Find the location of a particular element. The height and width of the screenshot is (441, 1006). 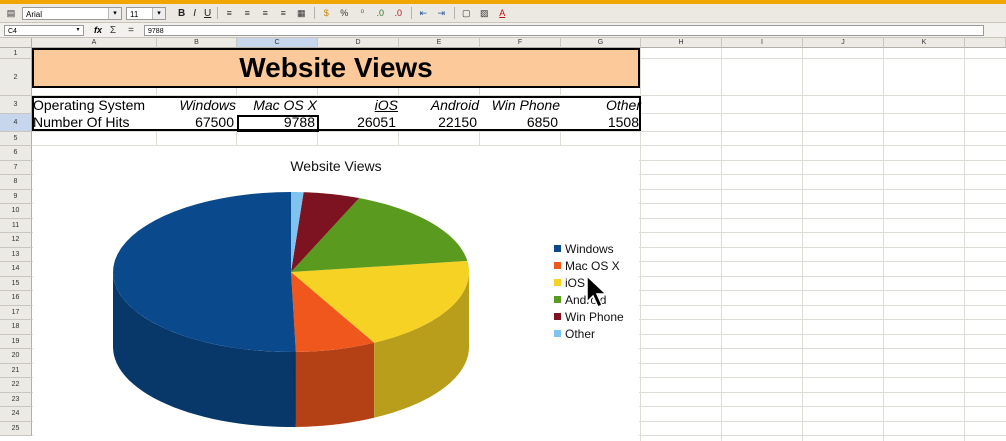

percent-icon: % is located at coordinates (344, 13).